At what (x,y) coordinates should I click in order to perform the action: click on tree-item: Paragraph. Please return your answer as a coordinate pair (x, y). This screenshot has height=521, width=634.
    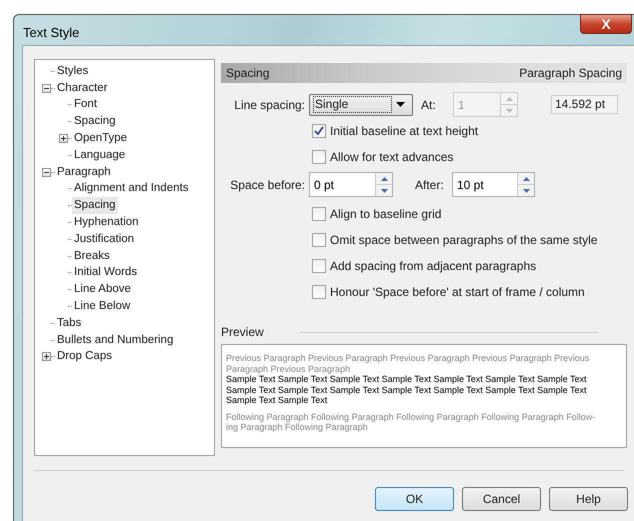
    Looking at the image, I should click on (84, 172).